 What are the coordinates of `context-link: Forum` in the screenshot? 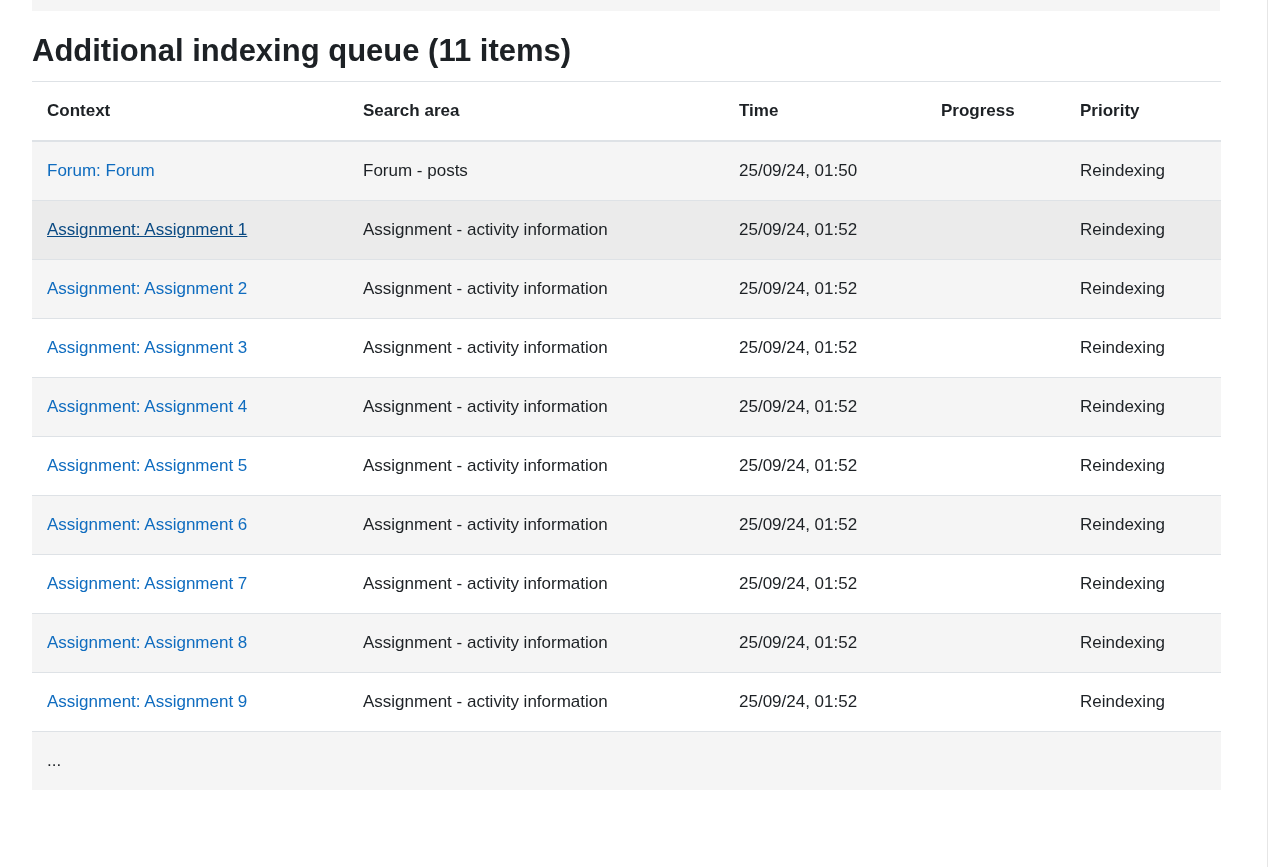 It's located at (101, 170).